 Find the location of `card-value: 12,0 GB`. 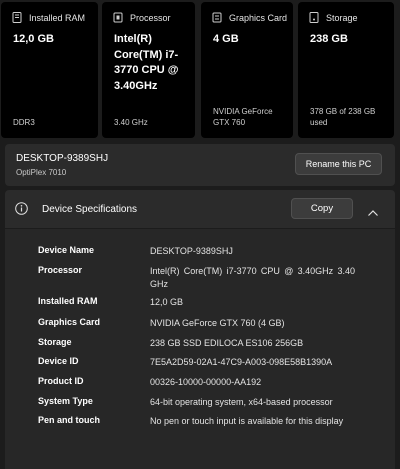

card-value: 12,0 GB is located at coordinates (33, 39).